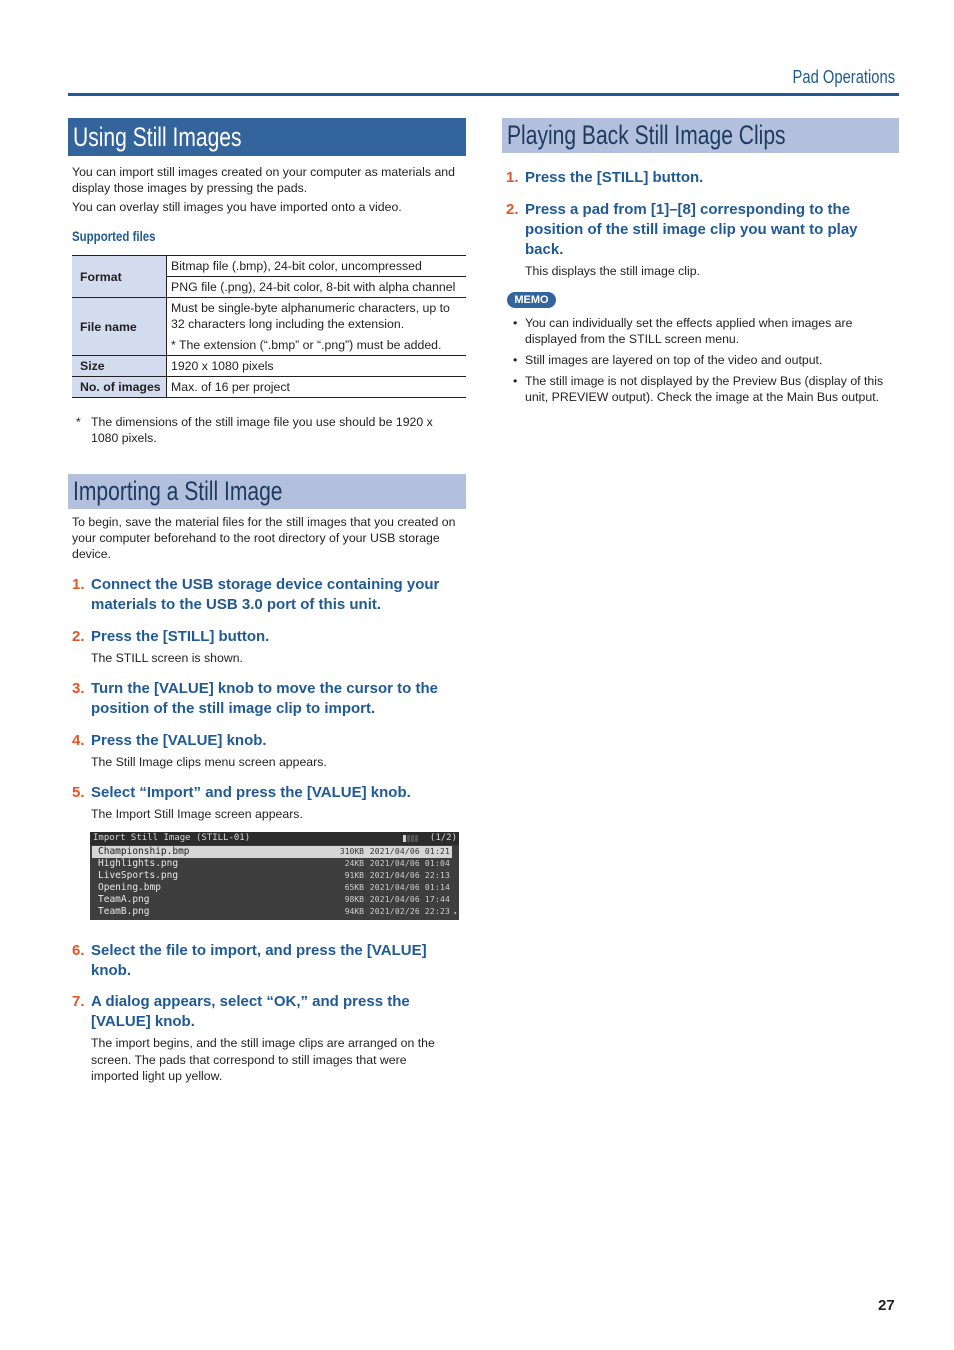  I want to click on table-row: No. of images Max. of 16 per project, so click(269, 387).